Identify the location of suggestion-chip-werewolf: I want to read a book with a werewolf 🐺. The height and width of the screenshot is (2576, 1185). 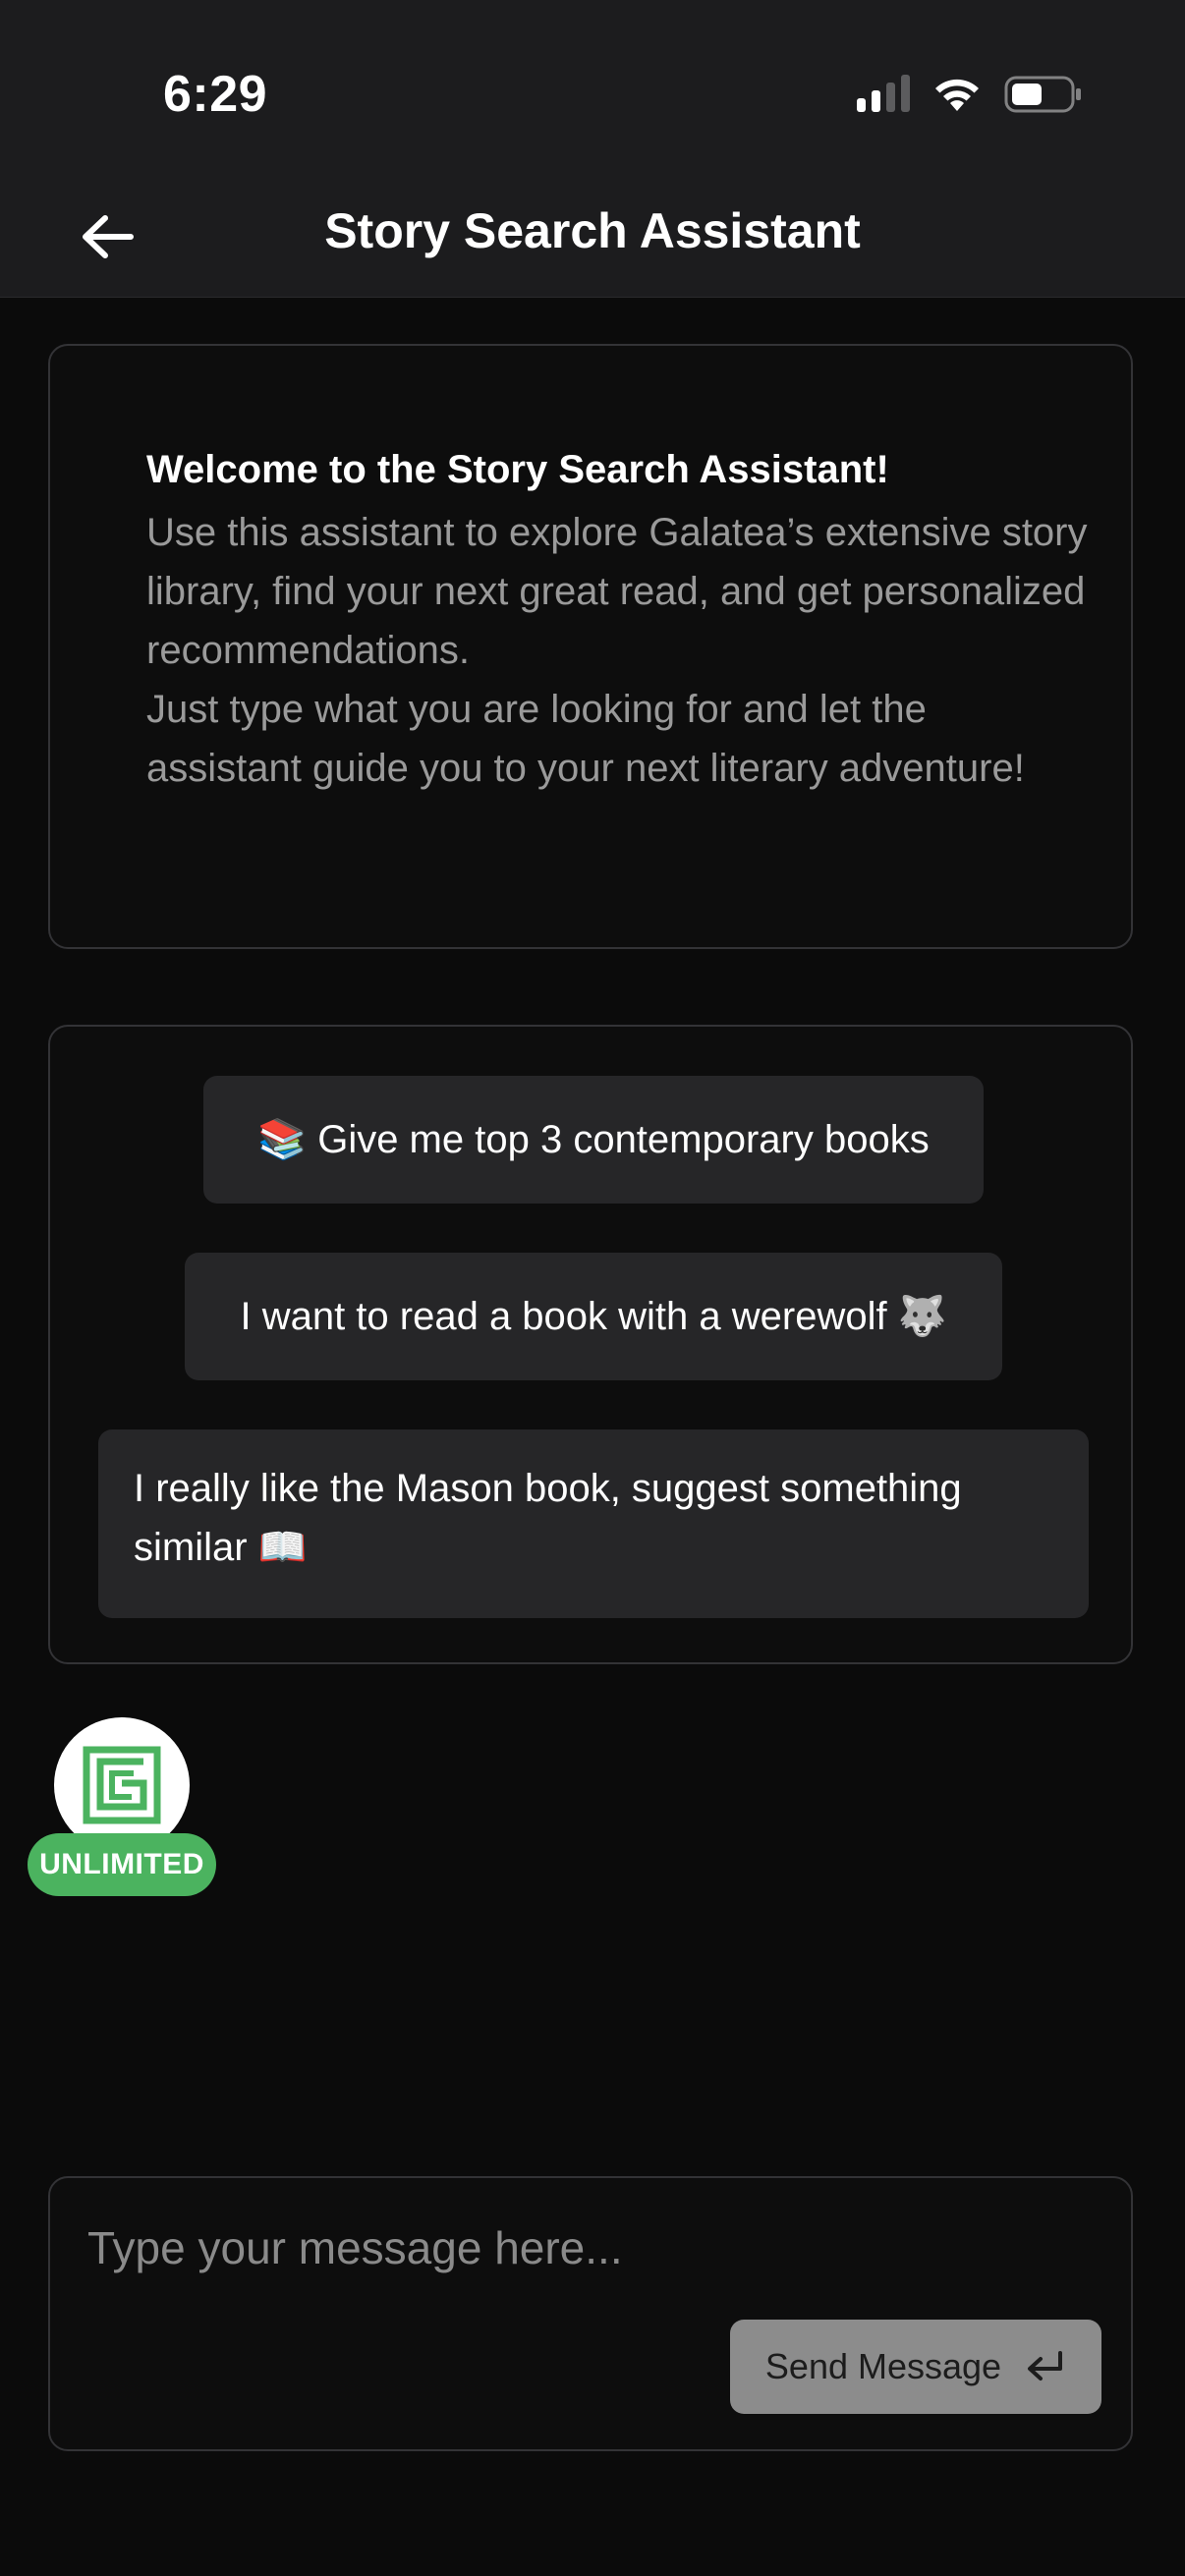
(594, 1316).